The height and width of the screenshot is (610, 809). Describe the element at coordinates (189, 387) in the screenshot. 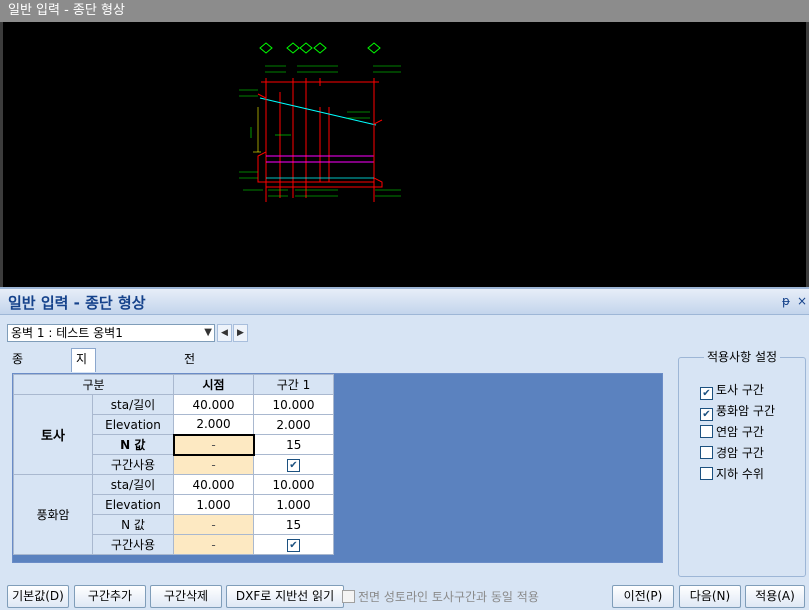

I see `tab-front-soil: 전면 토사` at that location.